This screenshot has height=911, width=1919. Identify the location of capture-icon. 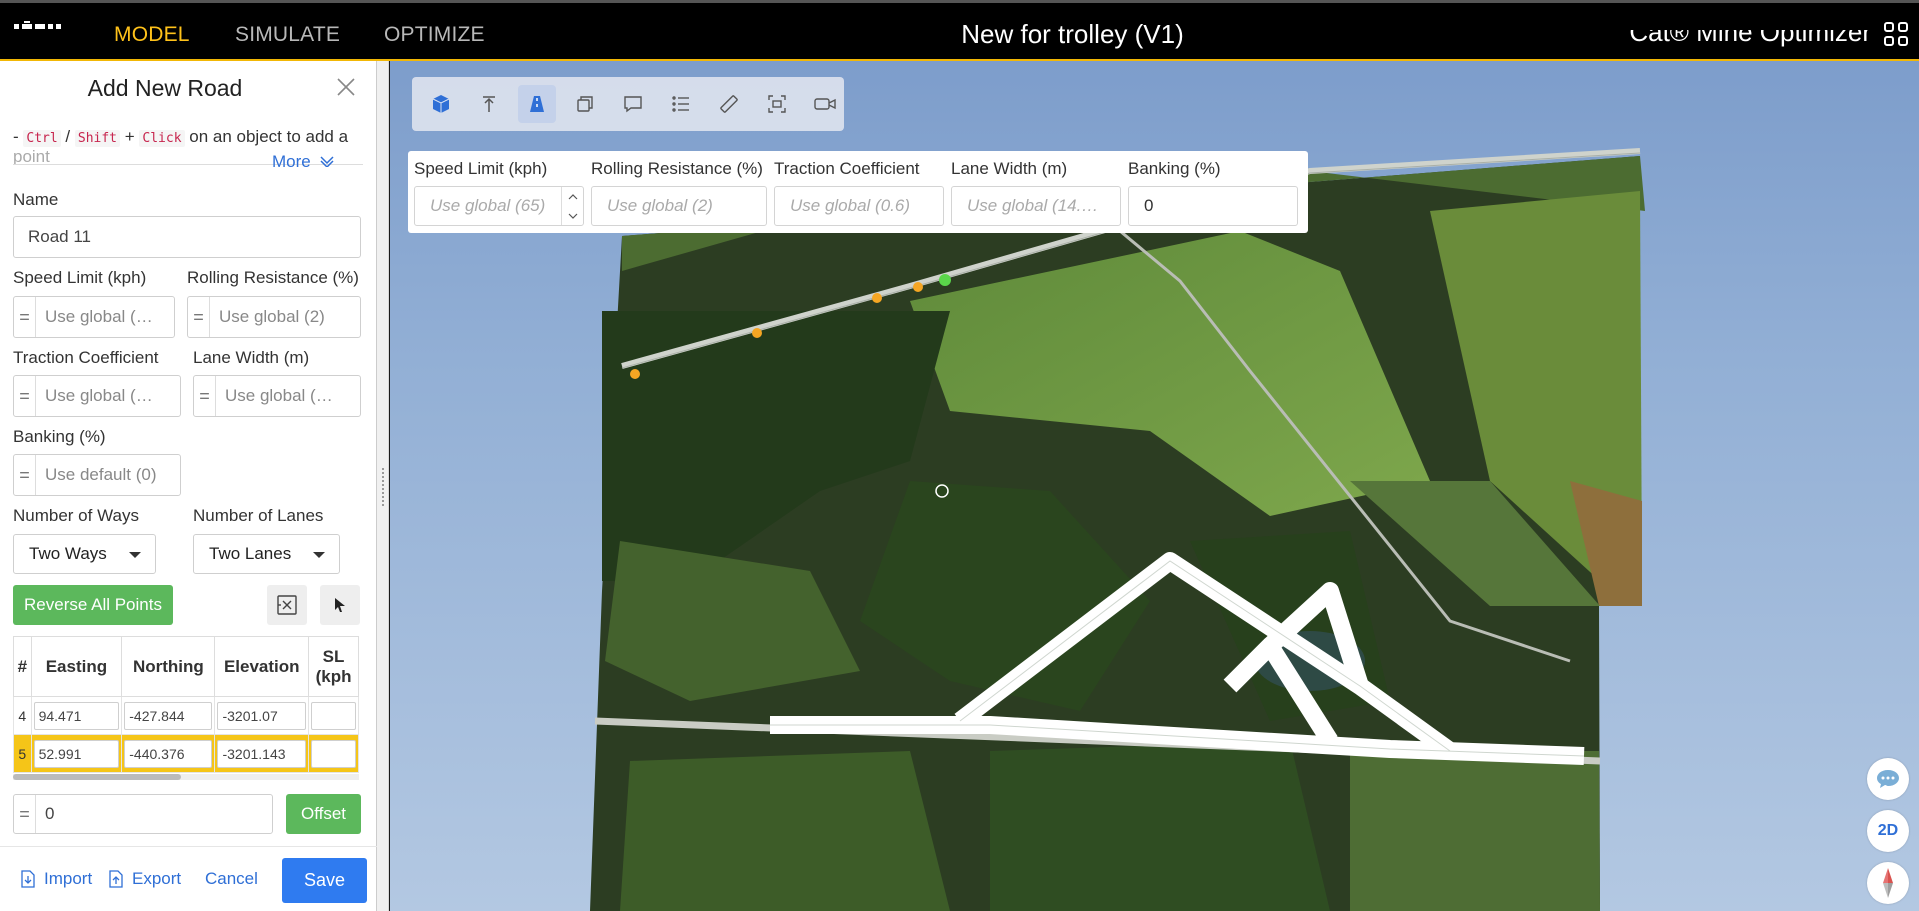
(777, 104).